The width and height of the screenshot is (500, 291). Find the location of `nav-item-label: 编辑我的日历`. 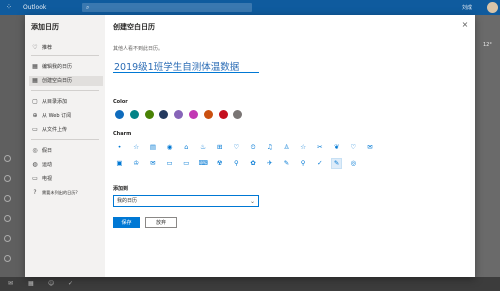

nav-item-label: 编辑我的日历 is located at coordinates (57, 67).